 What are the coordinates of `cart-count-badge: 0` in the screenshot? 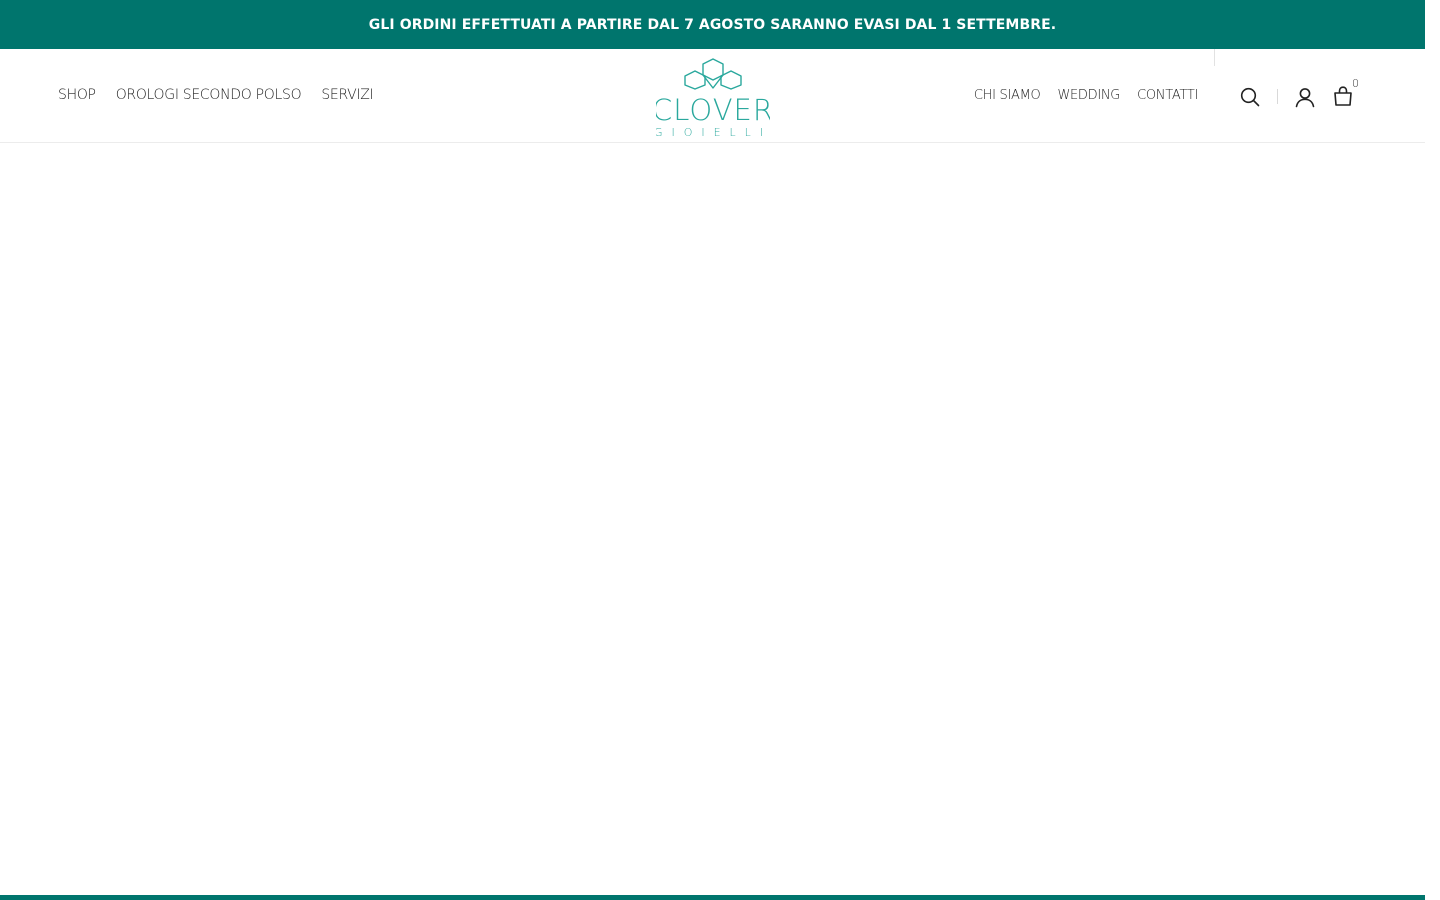 It's located at (1355, 83).